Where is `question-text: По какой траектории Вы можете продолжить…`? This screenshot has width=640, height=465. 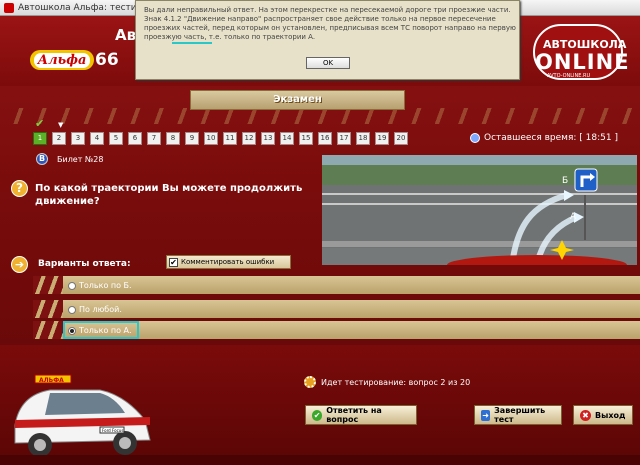
question-text: По какой траектории Вы можете продолжить… is located at coordinates (169, 195).